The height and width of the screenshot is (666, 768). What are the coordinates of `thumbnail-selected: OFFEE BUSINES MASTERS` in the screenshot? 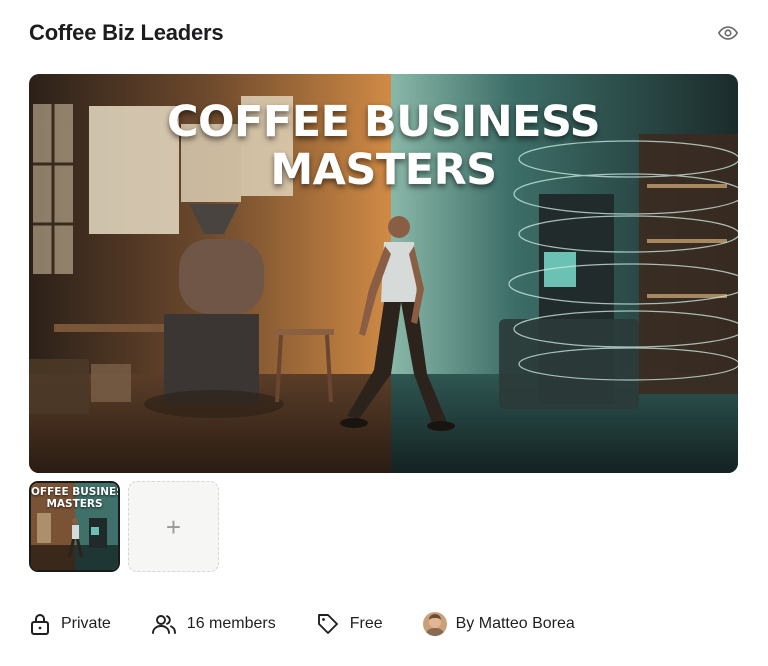 It's located at (74, 526).